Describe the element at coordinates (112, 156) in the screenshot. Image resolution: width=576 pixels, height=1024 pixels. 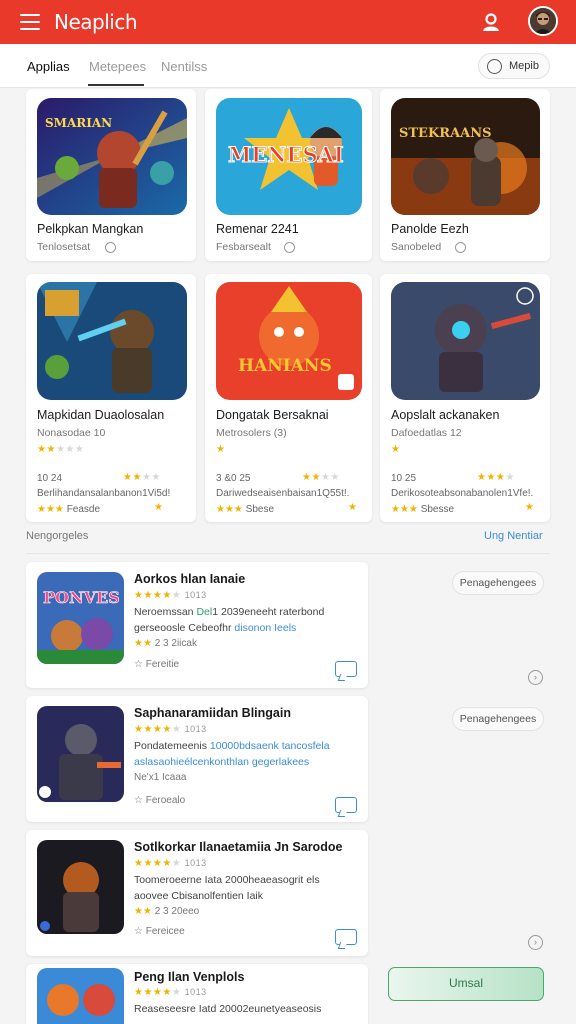
I see `app-thumbnail: SMARIAN` at that location.